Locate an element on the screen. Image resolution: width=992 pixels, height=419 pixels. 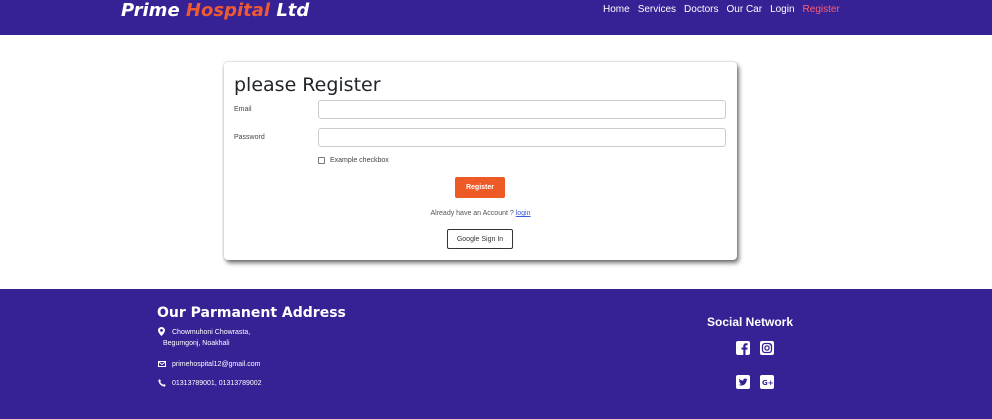
google-plus-icon: G+ is located at coordinates (767, 382).